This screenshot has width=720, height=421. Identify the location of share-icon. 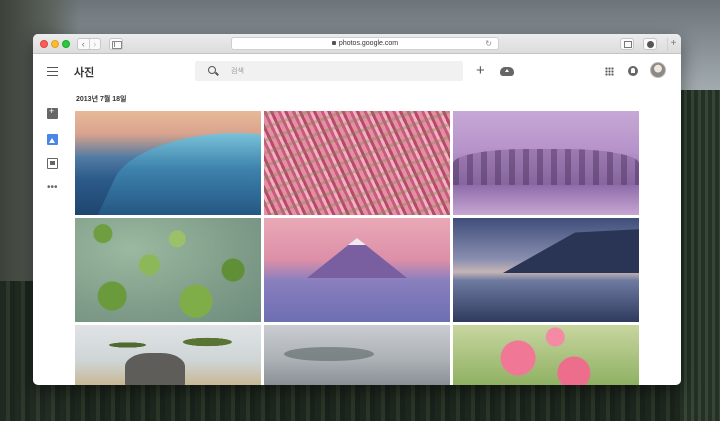
(627, 44).